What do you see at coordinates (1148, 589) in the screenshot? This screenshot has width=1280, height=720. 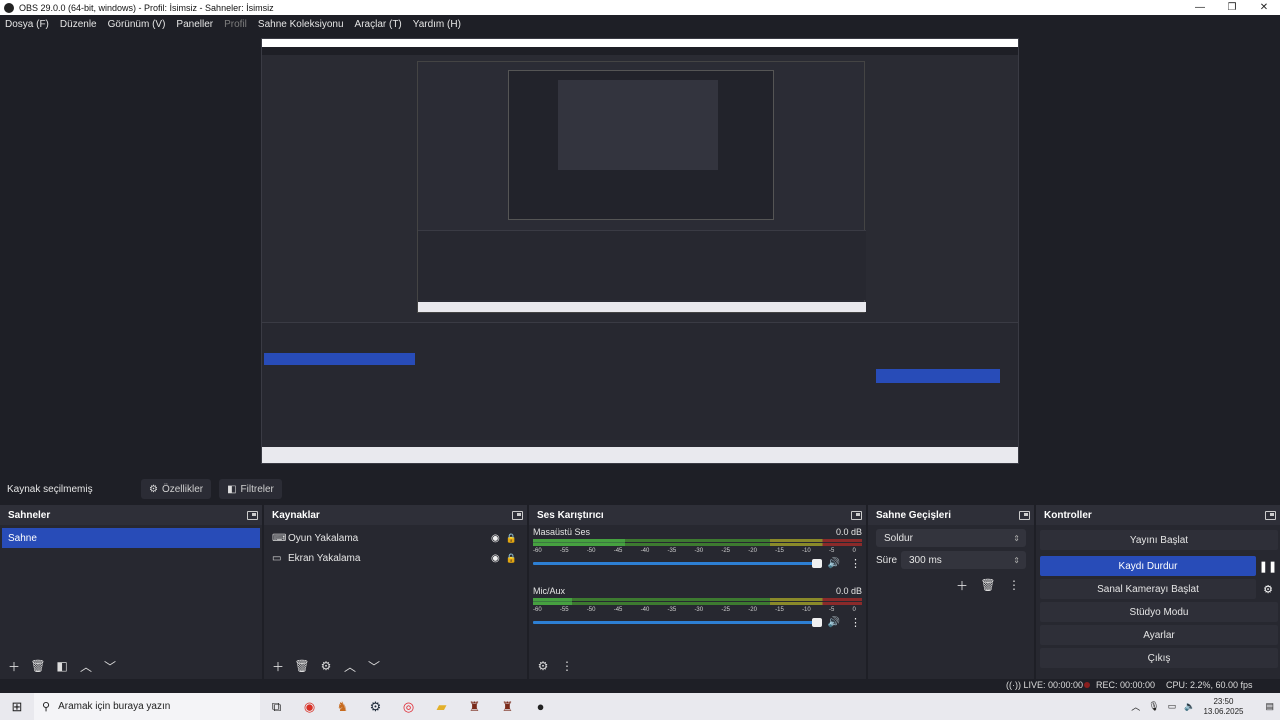 I see `start-virtual-camera-button: Sanal Kamerayı Başlat` at bounding box center [1148, 589].